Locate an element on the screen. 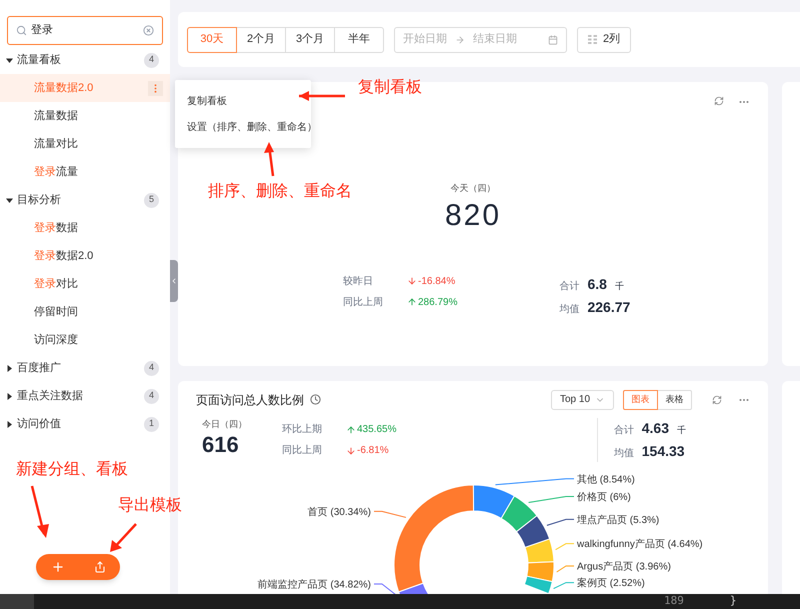 This screenshot has height=609, width=800. menu-item: 复制看板 is located at coordinates (207, 101).